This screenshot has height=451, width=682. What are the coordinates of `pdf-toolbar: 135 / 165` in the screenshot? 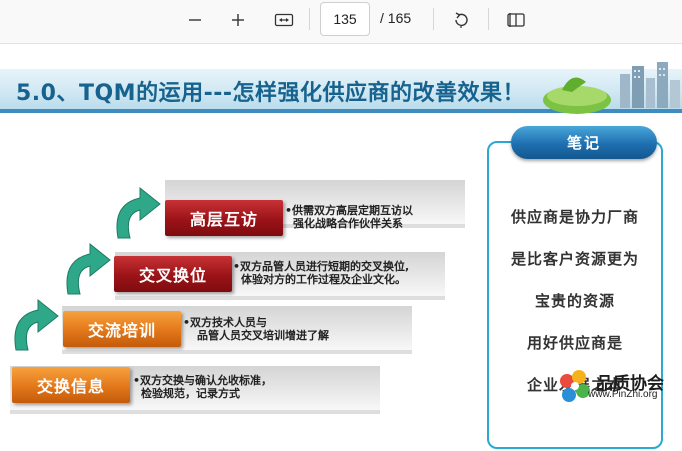 It's located at (341, 22).